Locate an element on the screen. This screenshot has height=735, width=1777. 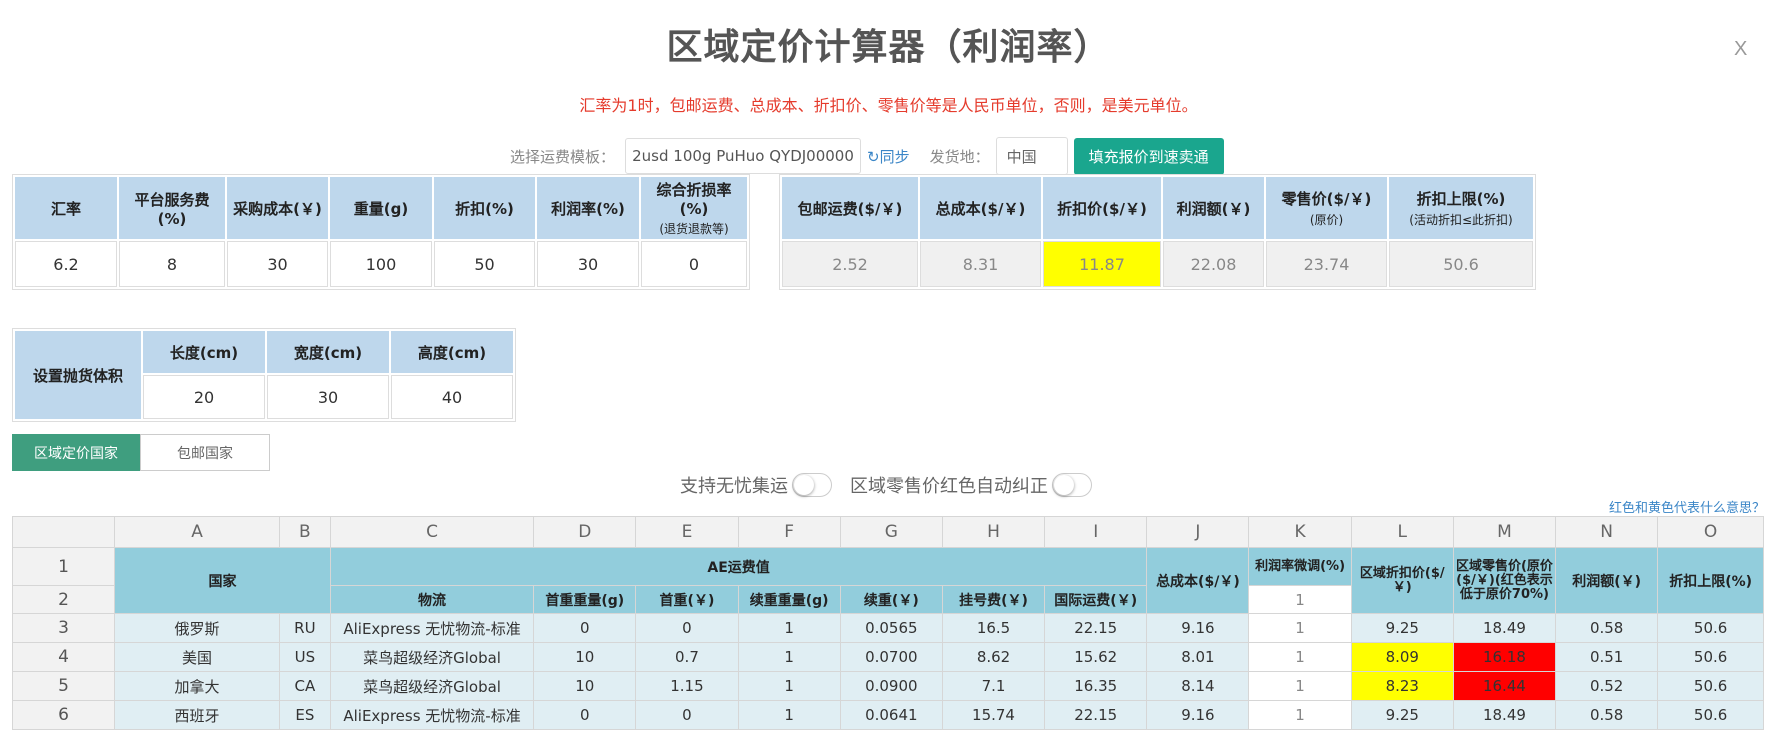
autocorrect-switch is located at coordinates (1072, 485).